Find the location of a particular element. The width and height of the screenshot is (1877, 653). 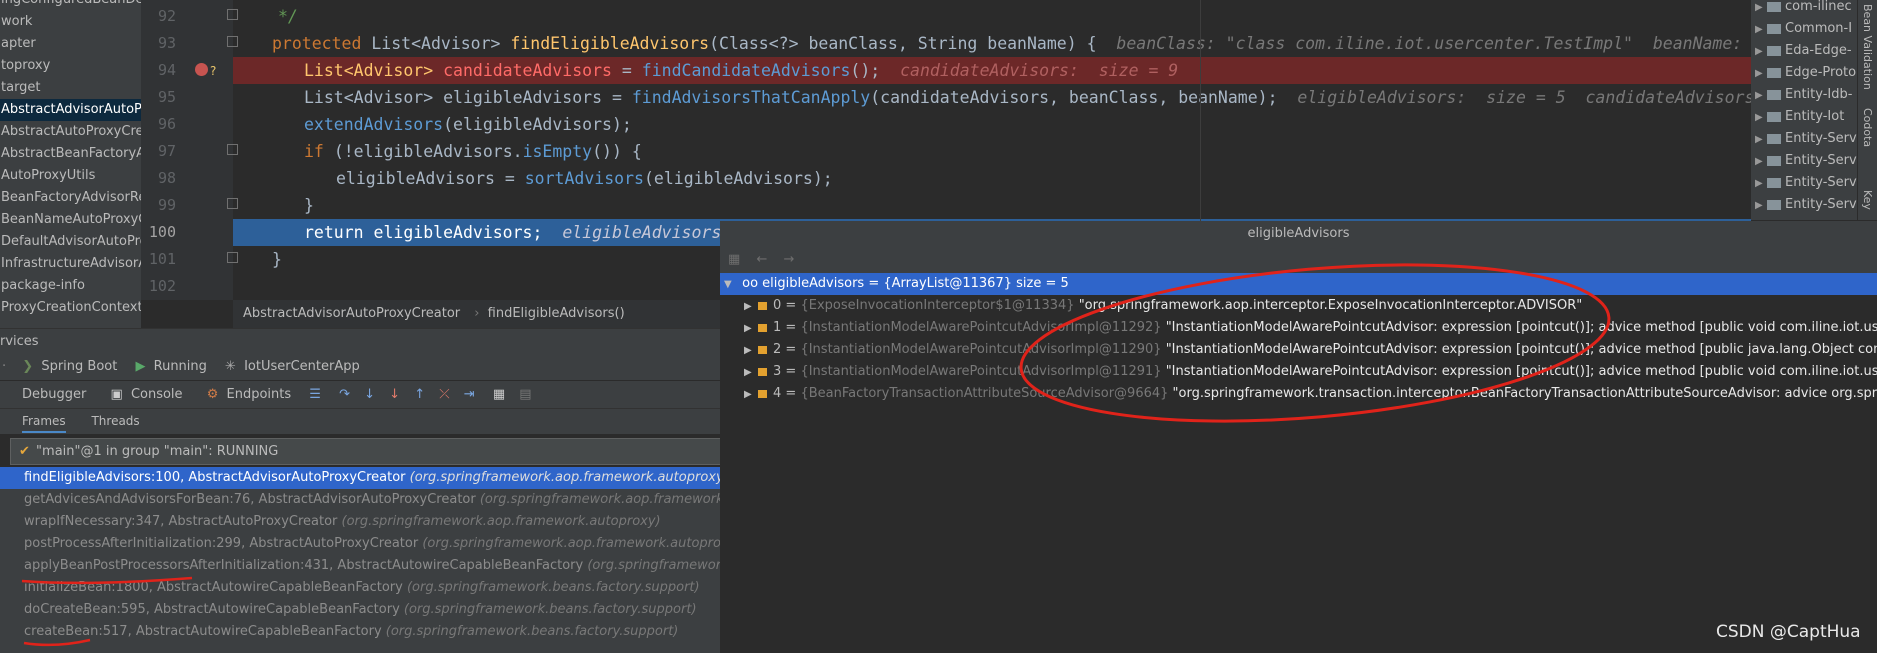

watermark: CSDN @CaptHua is located at coordinates (1788, 632).